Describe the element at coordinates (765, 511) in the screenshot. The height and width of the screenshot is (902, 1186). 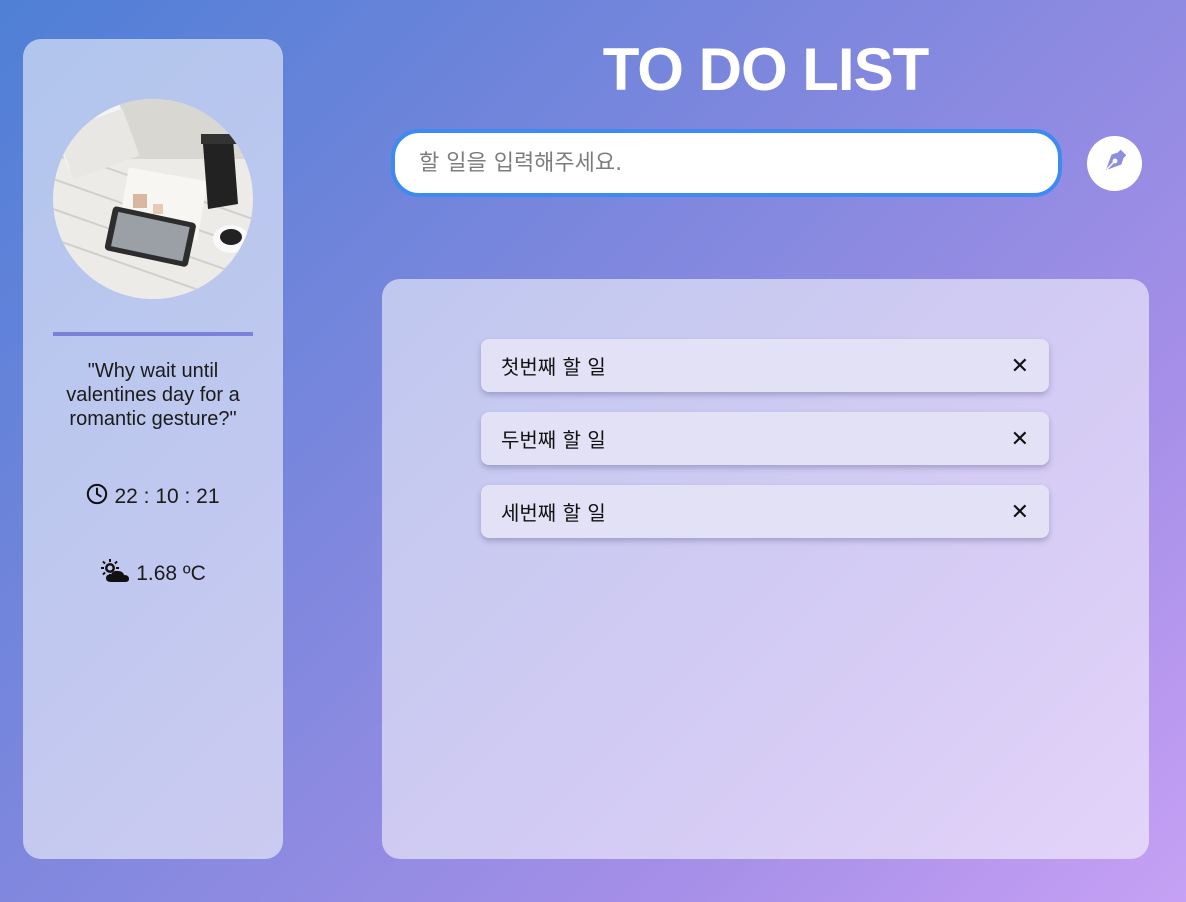
I see `todo-item: 세번째 할 일 ✕` at that location.